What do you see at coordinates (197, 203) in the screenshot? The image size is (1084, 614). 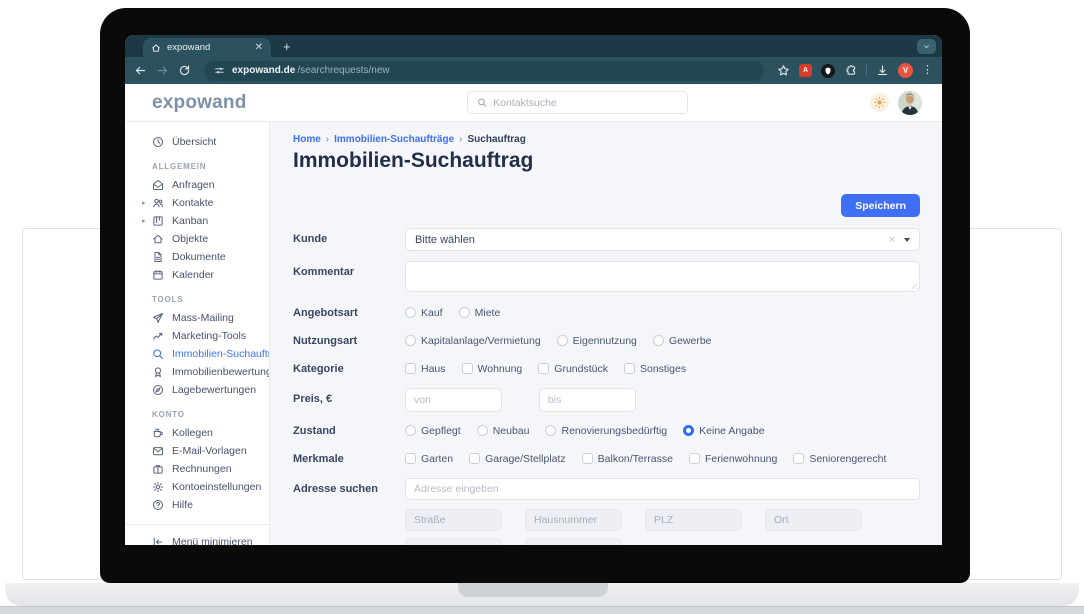 I see `sidebar-item-kontakte: ▸ Kontakte` at bounding box center [197, 203].